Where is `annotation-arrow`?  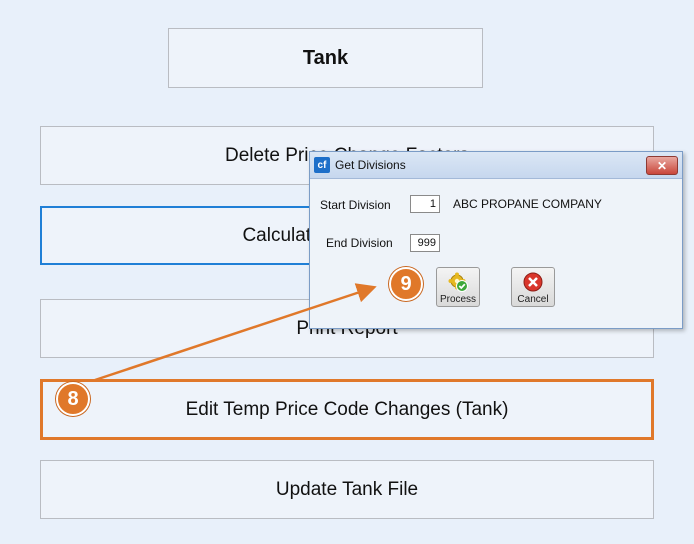
annotation-arrow is located at coordinates (235, 332).